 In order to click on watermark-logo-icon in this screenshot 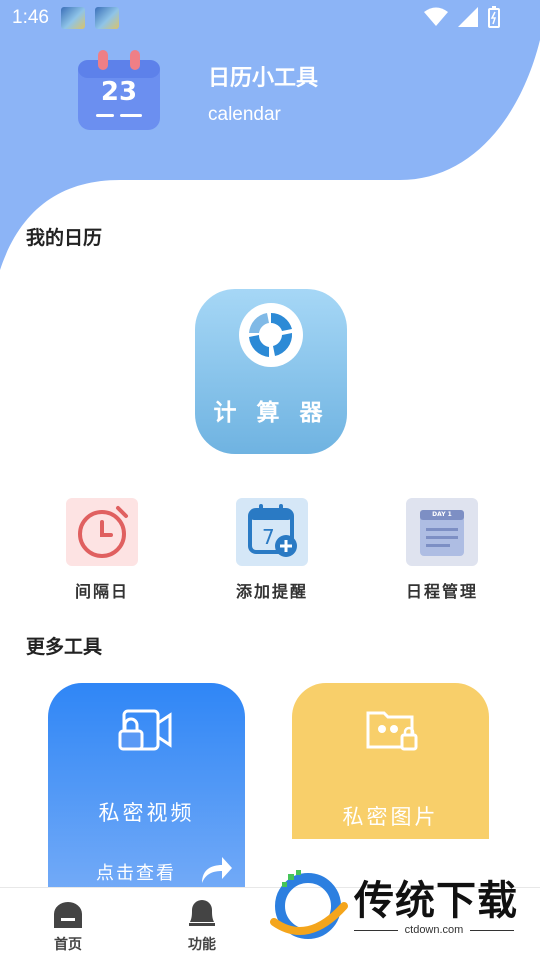, I will do `click(309, 904)`.